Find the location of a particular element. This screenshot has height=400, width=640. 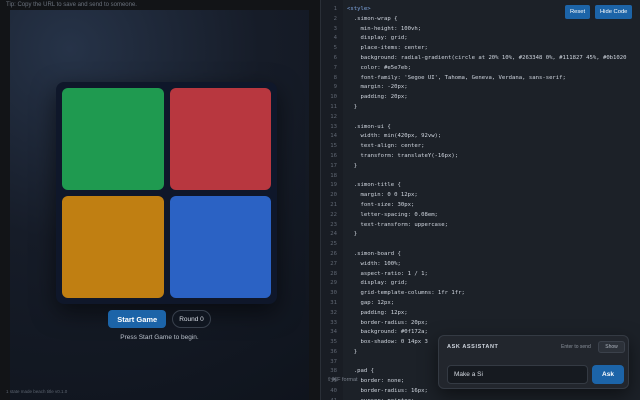

code-line: 28 aspect-ratio: 1 / 1; is located at coordinates (480, 275).